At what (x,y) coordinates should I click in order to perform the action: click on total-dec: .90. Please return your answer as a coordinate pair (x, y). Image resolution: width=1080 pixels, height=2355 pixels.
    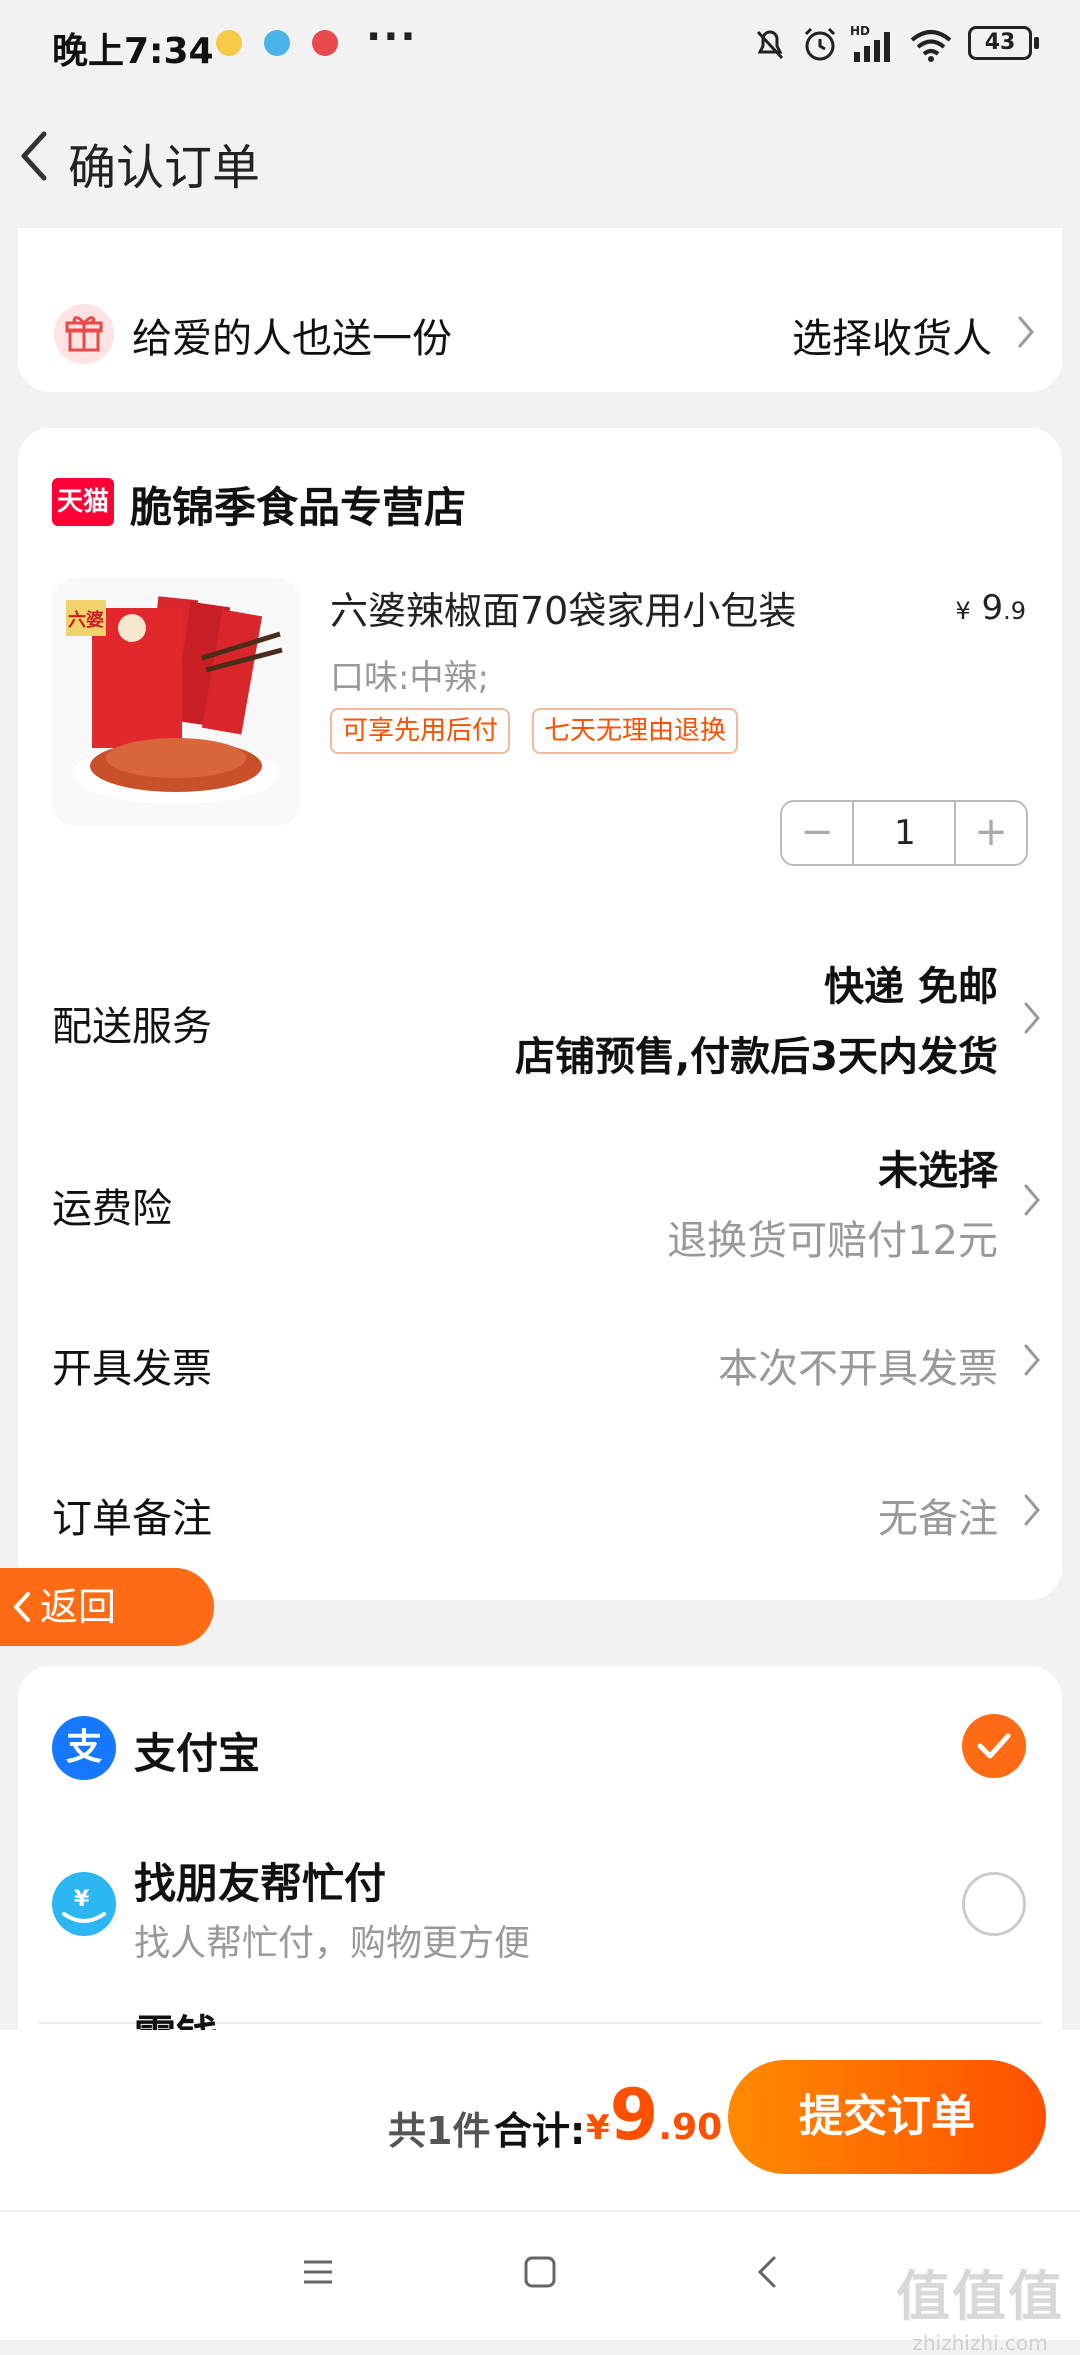
    Looking at the image, I should click on (690, 2127).